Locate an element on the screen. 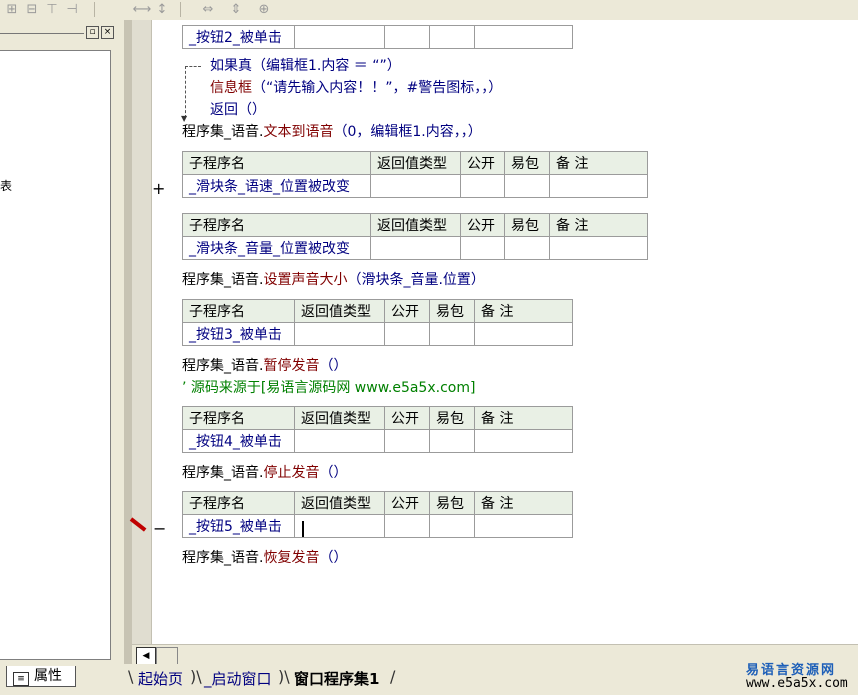 The width and height of the screenshot is (858, 695). subroutine-name: _按钮3_被单击 is located at coordinates (238, 334).